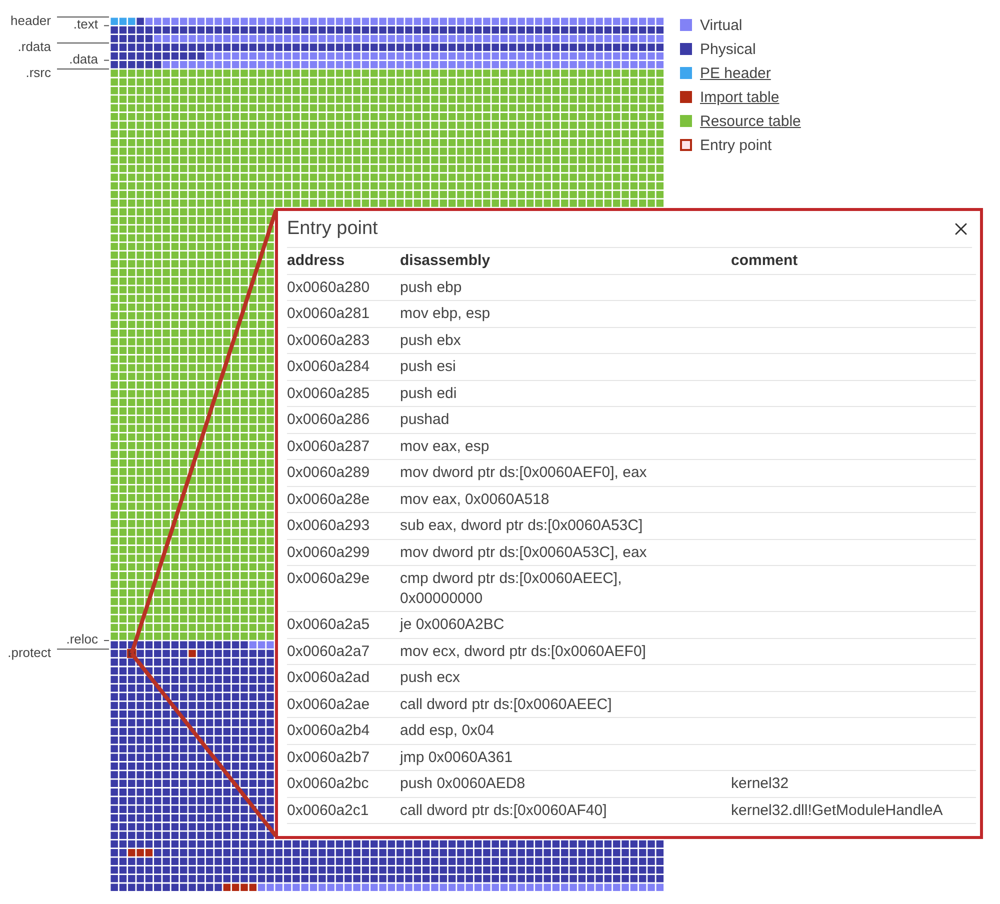 This screenshot has width=1000, height=904. I want to click on section-label: .text, so click(85, 24).